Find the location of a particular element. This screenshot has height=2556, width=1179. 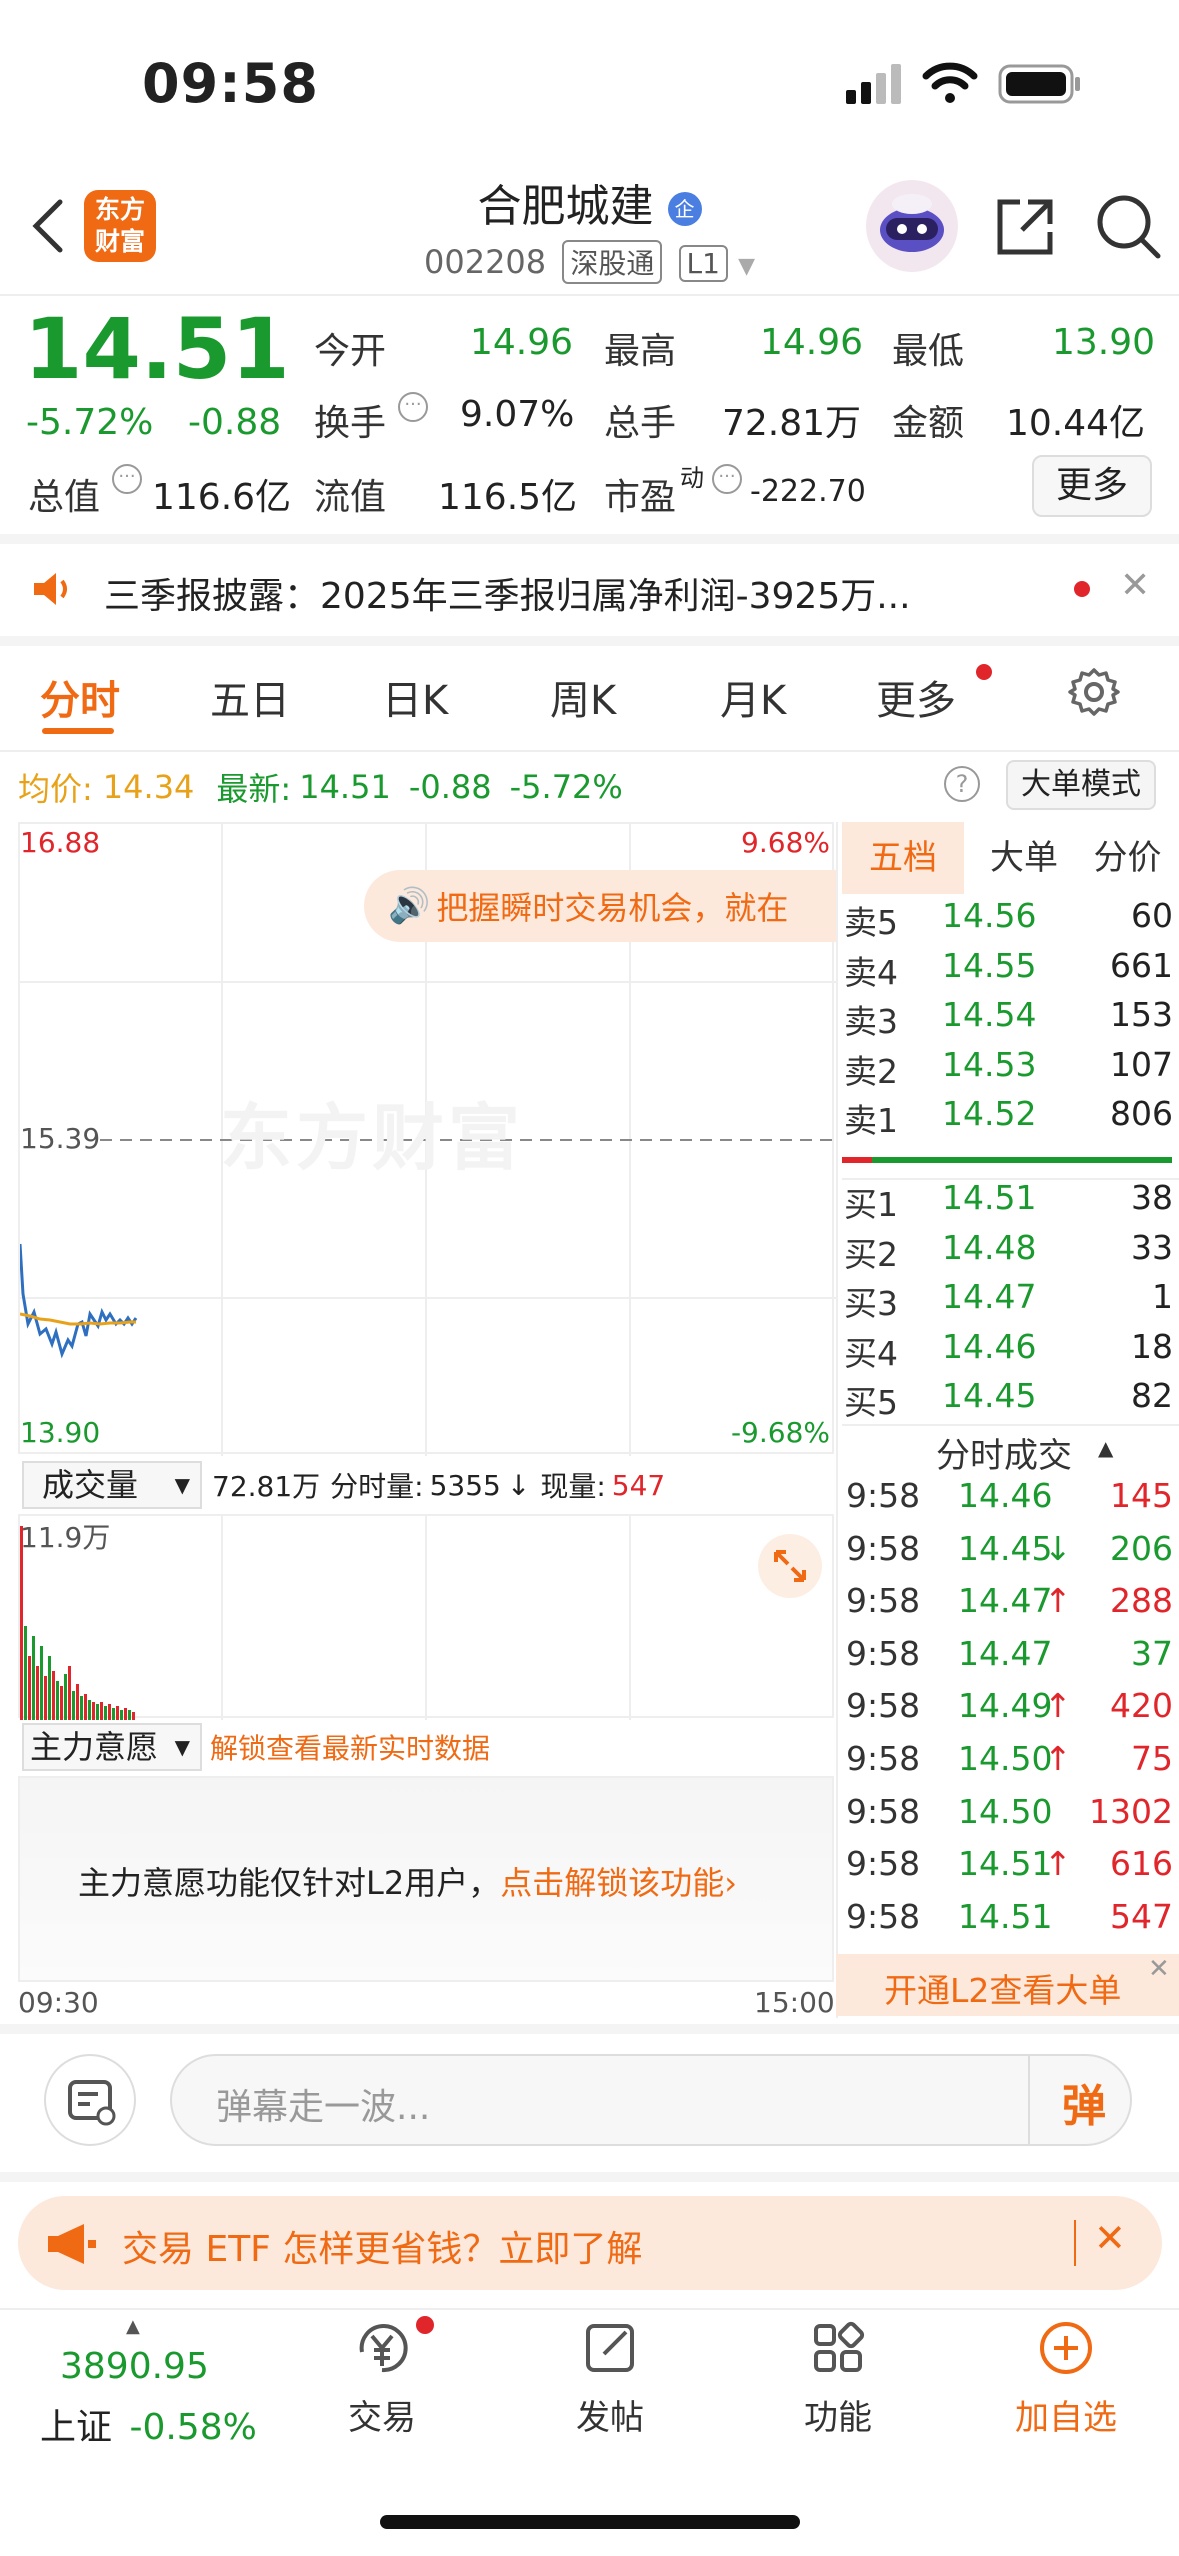

ticks-title: 分时成交 is located at coordinates (1004, 1456).